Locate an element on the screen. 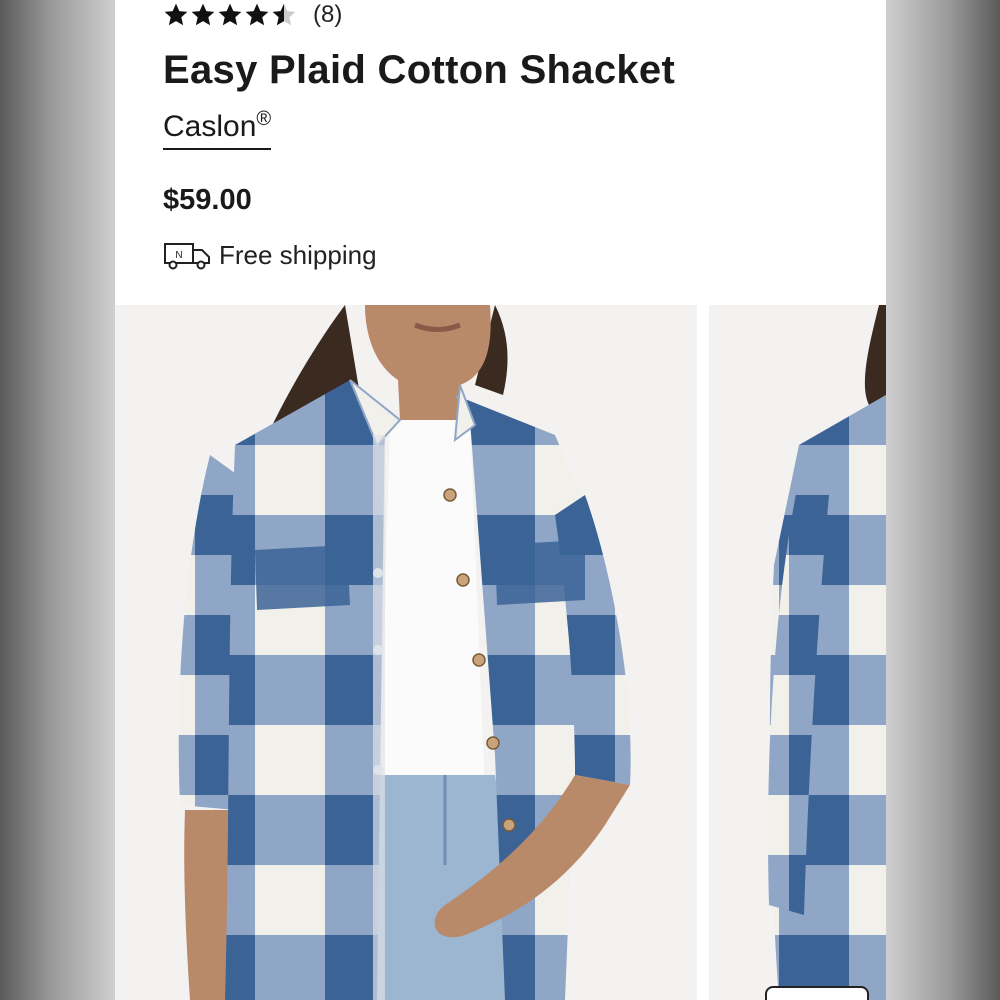 This screenshot has width=1000, height=1000. shipping-info: N Free shipping is located at coordinates (270, 255).